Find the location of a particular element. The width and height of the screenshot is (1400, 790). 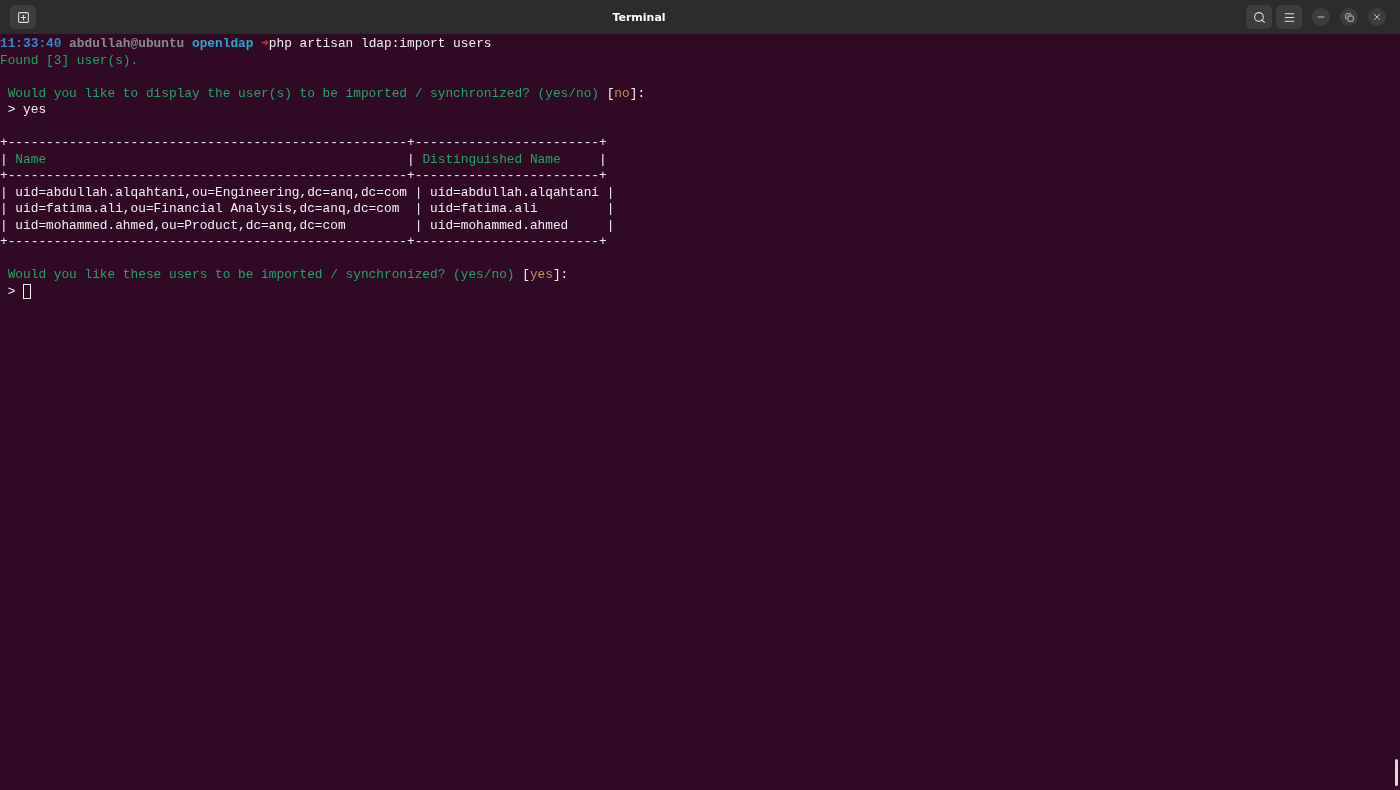

input-text: > is located at coordinates (11, 291).